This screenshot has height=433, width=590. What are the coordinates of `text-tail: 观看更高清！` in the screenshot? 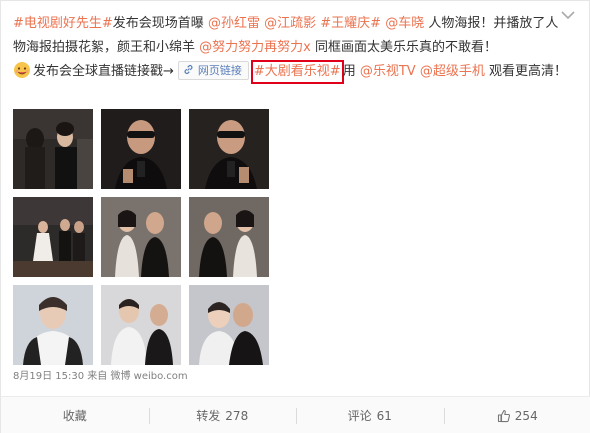 It's located at (525, 71).